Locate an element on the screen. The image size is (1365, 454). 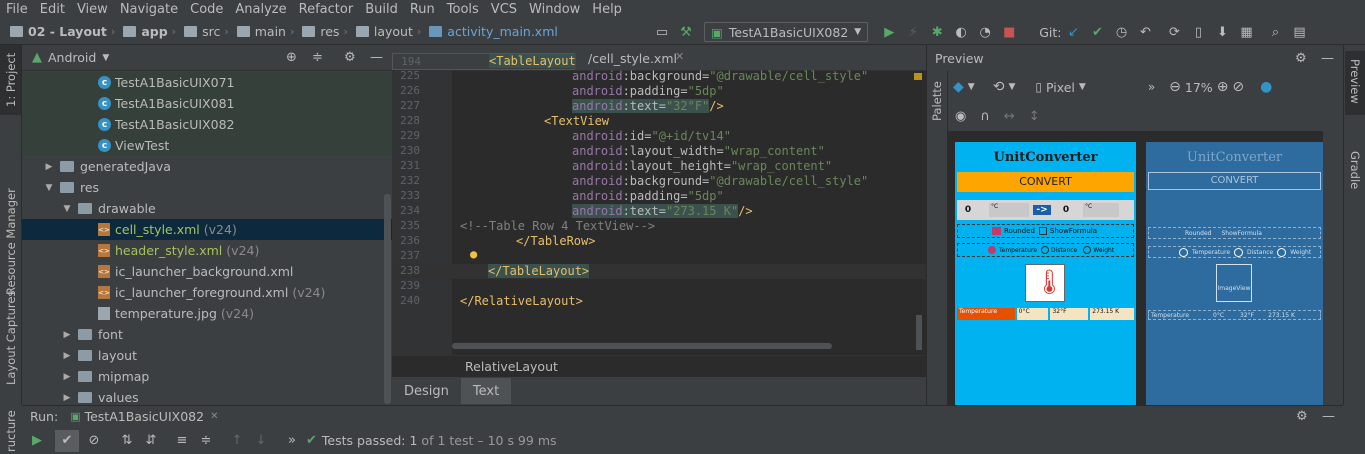
lightbulb-icon: ● is located at coordinates (473, 254).